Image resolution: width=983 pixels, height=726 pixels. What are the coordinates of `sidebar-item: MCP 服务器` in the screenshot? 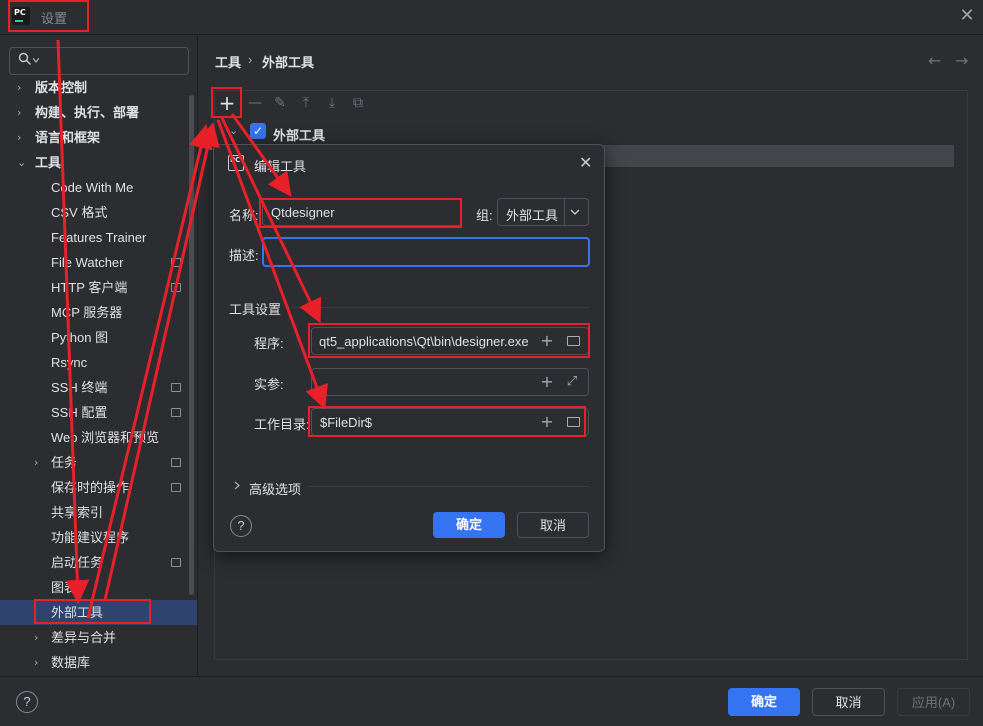 It's located at (98, 312).